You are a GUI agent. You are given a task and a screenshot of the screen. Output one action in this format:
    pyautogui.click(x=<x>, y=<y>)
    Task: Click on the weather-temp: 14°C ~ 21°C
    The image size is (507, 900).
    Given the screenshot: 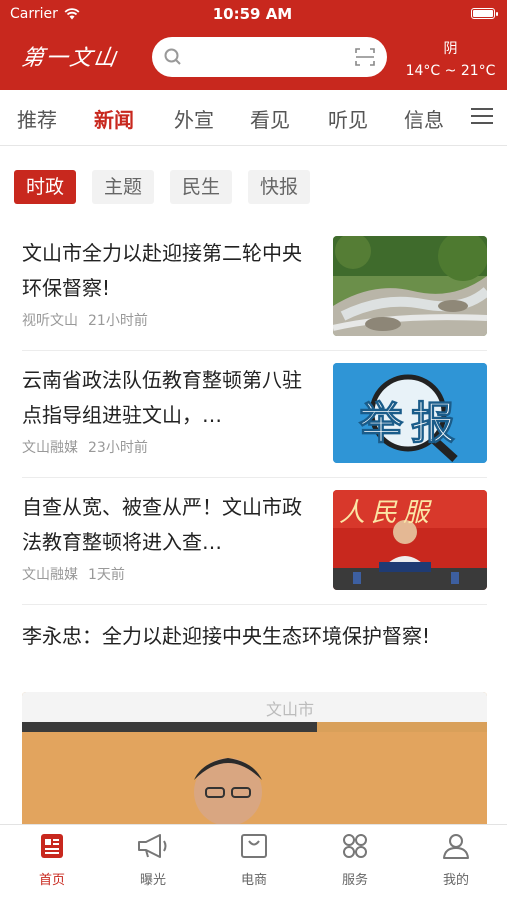 What is the action you would take?
    pyautogui.click(x=450, y=71)
    